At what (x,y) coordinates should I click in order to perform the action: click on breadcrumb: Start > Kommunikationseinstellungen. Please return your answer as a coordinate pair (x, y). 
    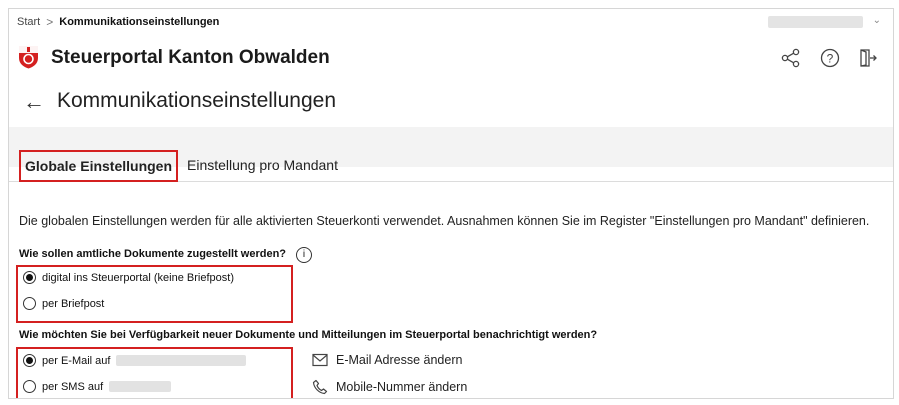
    Looking at the image, I should click on (118, 22).